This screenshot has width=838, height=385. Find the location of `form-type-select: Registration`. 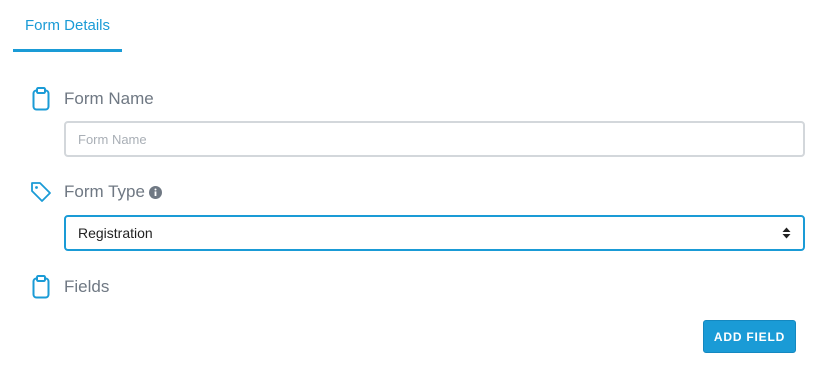

form-type-select: Registration is located at coordinates (434, 233).